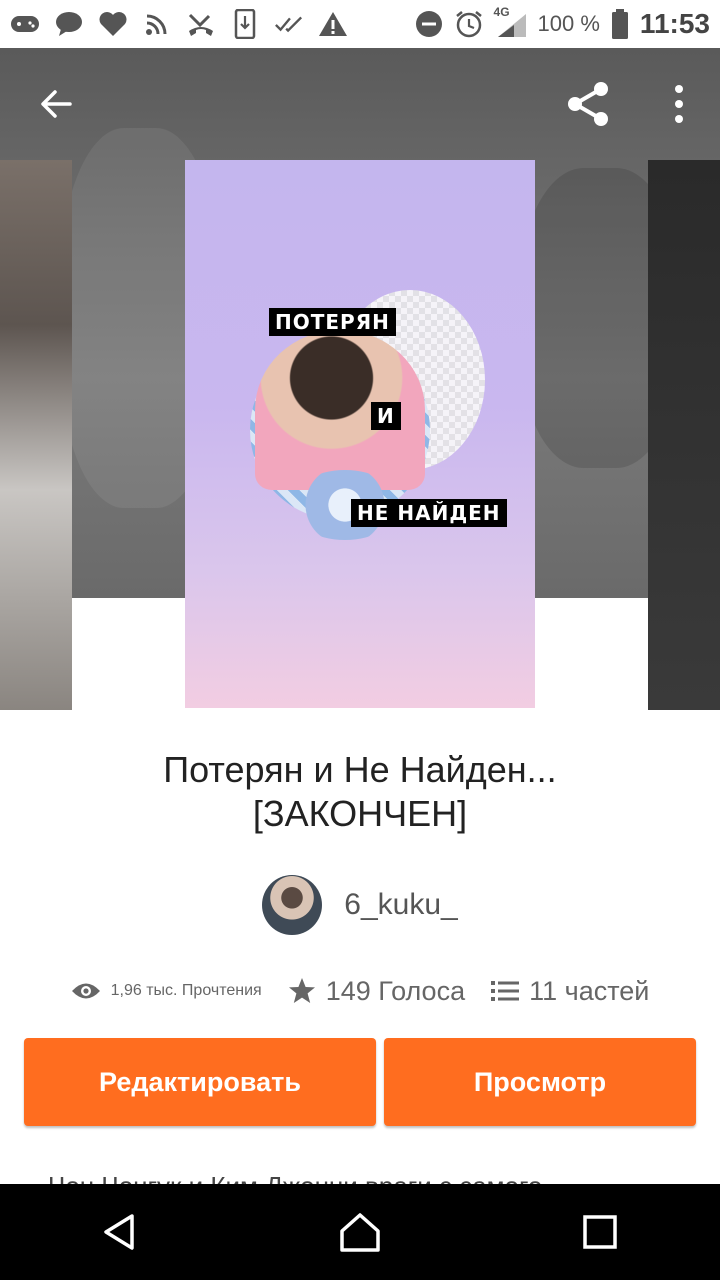  What do you see at coordinates (674, 23) in the screenshot?
I see `clock: 11:53` at bounding box center [674, 23].